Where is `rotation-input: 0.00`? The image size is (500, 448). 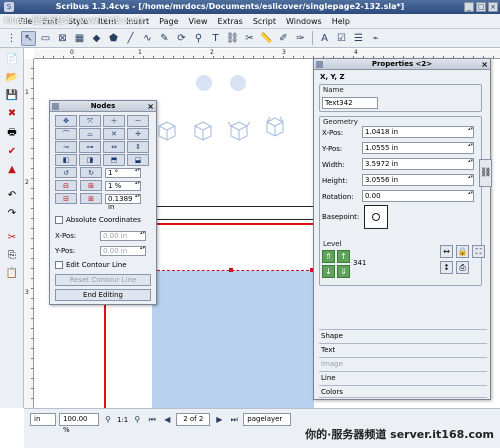
rotation-input: 0.00 is located at coordinates (418, 196).